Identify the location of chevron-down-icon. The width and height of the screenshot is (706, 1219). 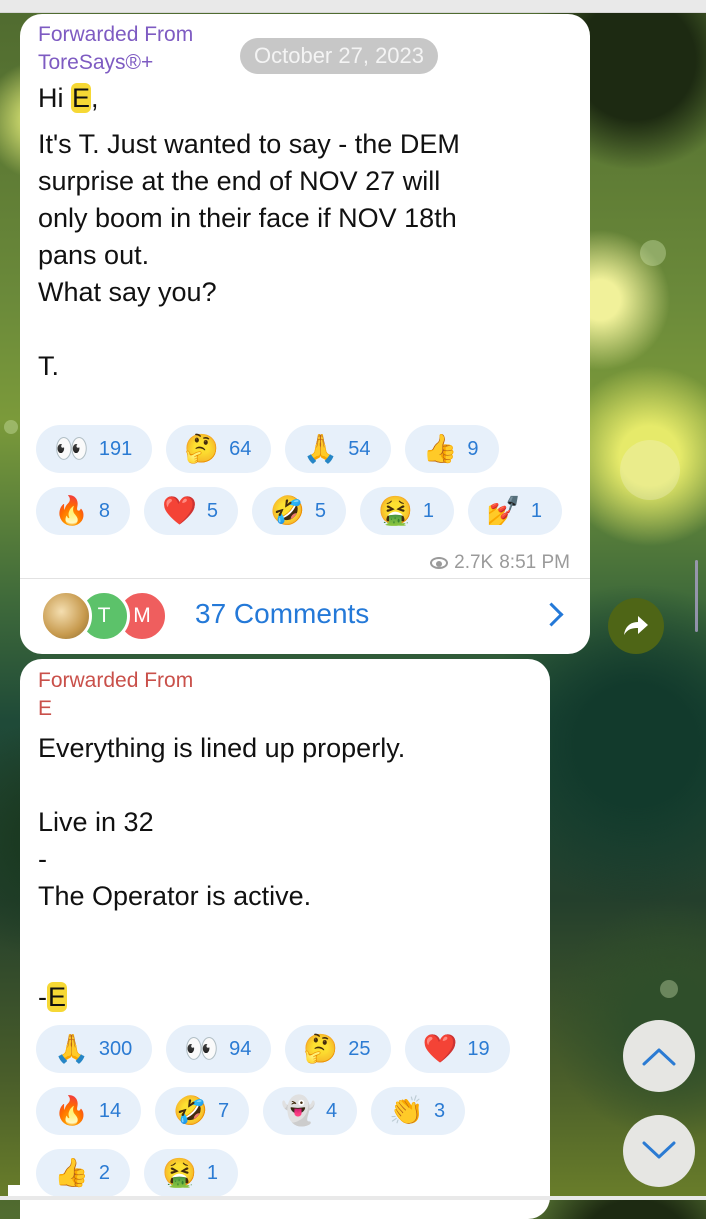
(659, 1150).